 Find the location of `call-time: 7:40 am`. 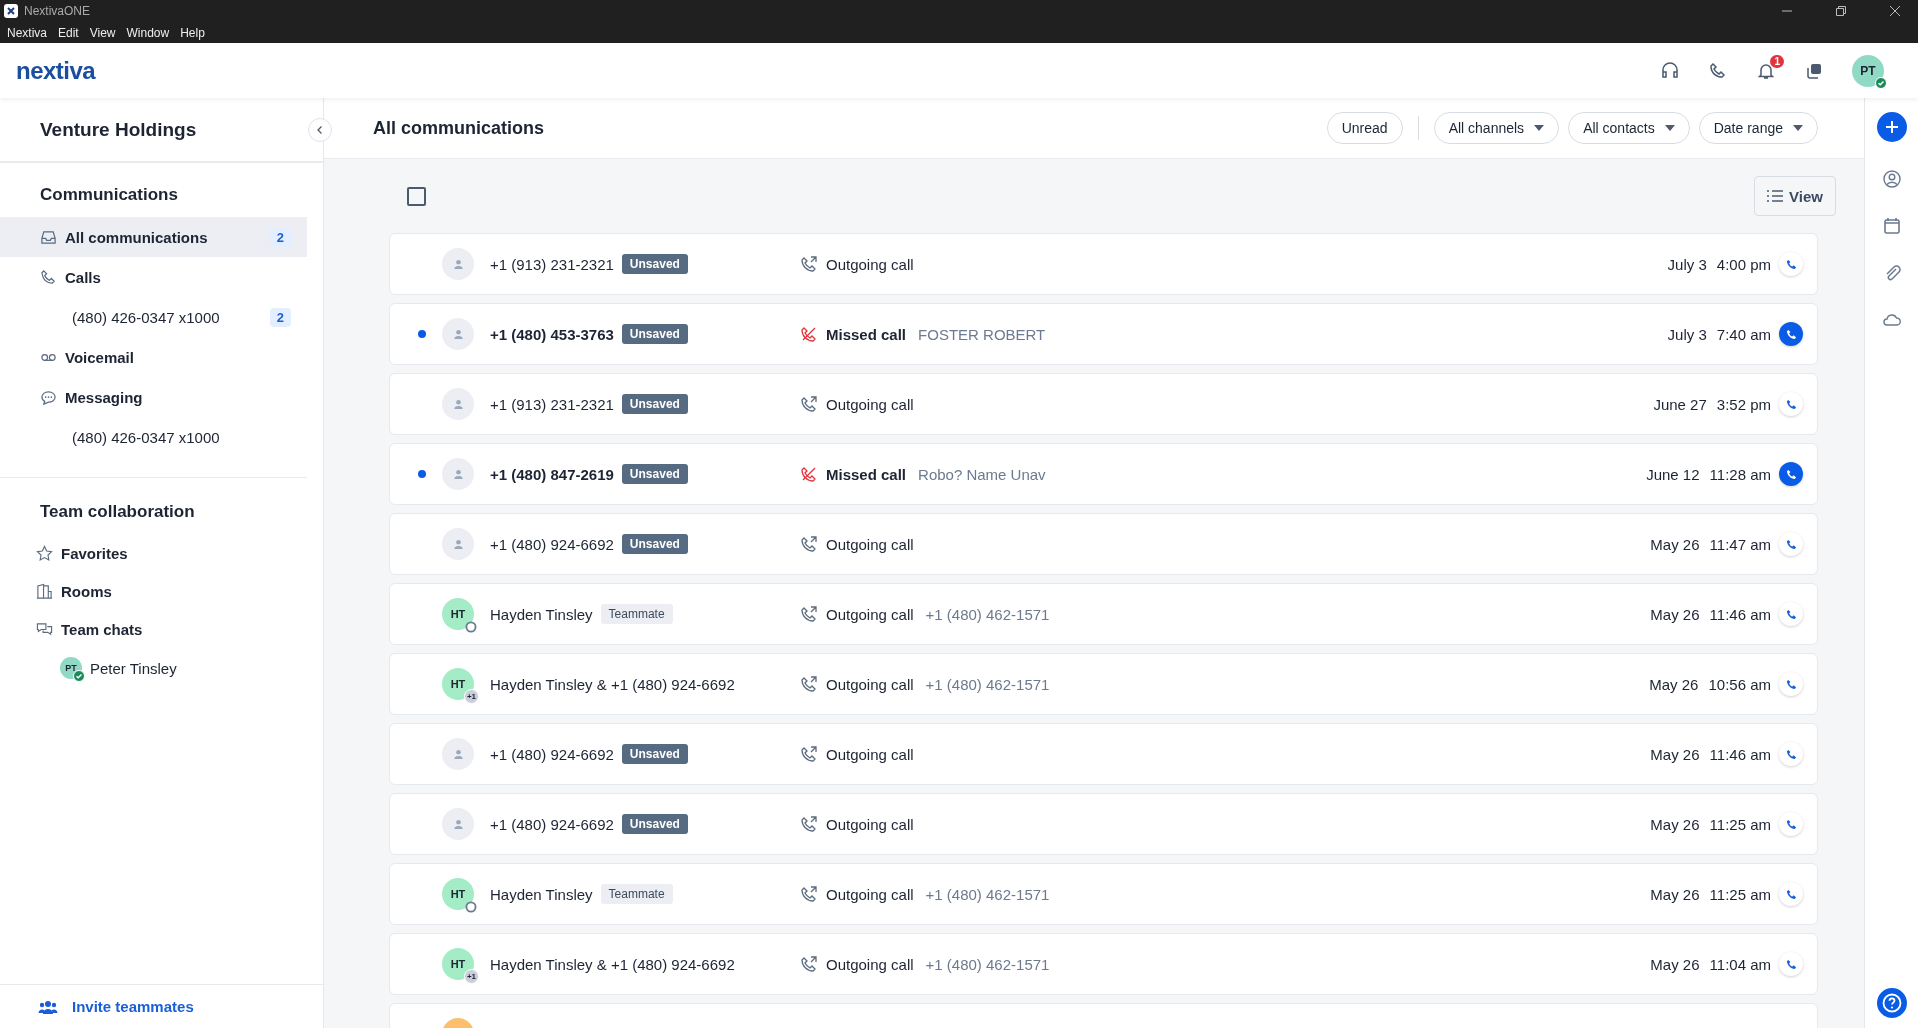

call-time: 7:40 am is located at coordinates (1743, 334).